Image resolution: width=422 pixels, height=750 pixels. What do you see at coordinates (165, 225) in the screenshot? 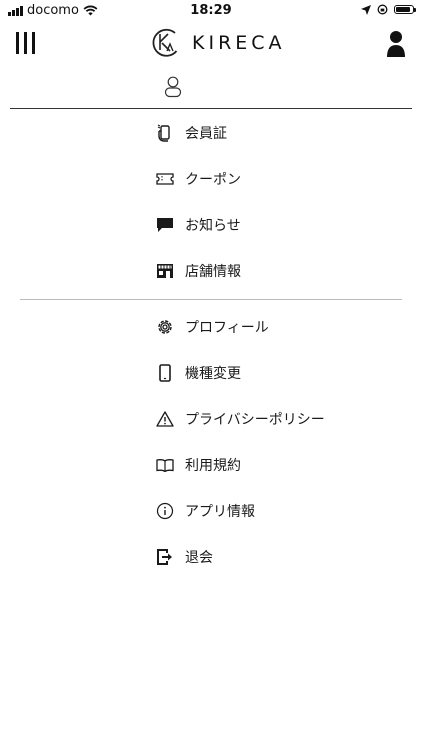
I see `message-icon` at bounding box center [165, 225].